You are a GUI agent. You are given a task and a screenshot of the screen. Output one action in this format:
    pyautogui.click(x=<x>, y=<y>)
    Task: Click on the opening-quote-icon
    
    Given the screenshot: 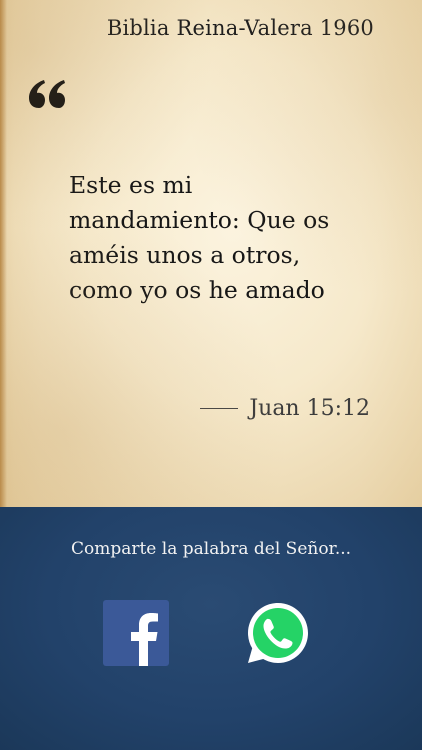 What is the action you would take?
    pyautogui.click(x=48, y=95)
    